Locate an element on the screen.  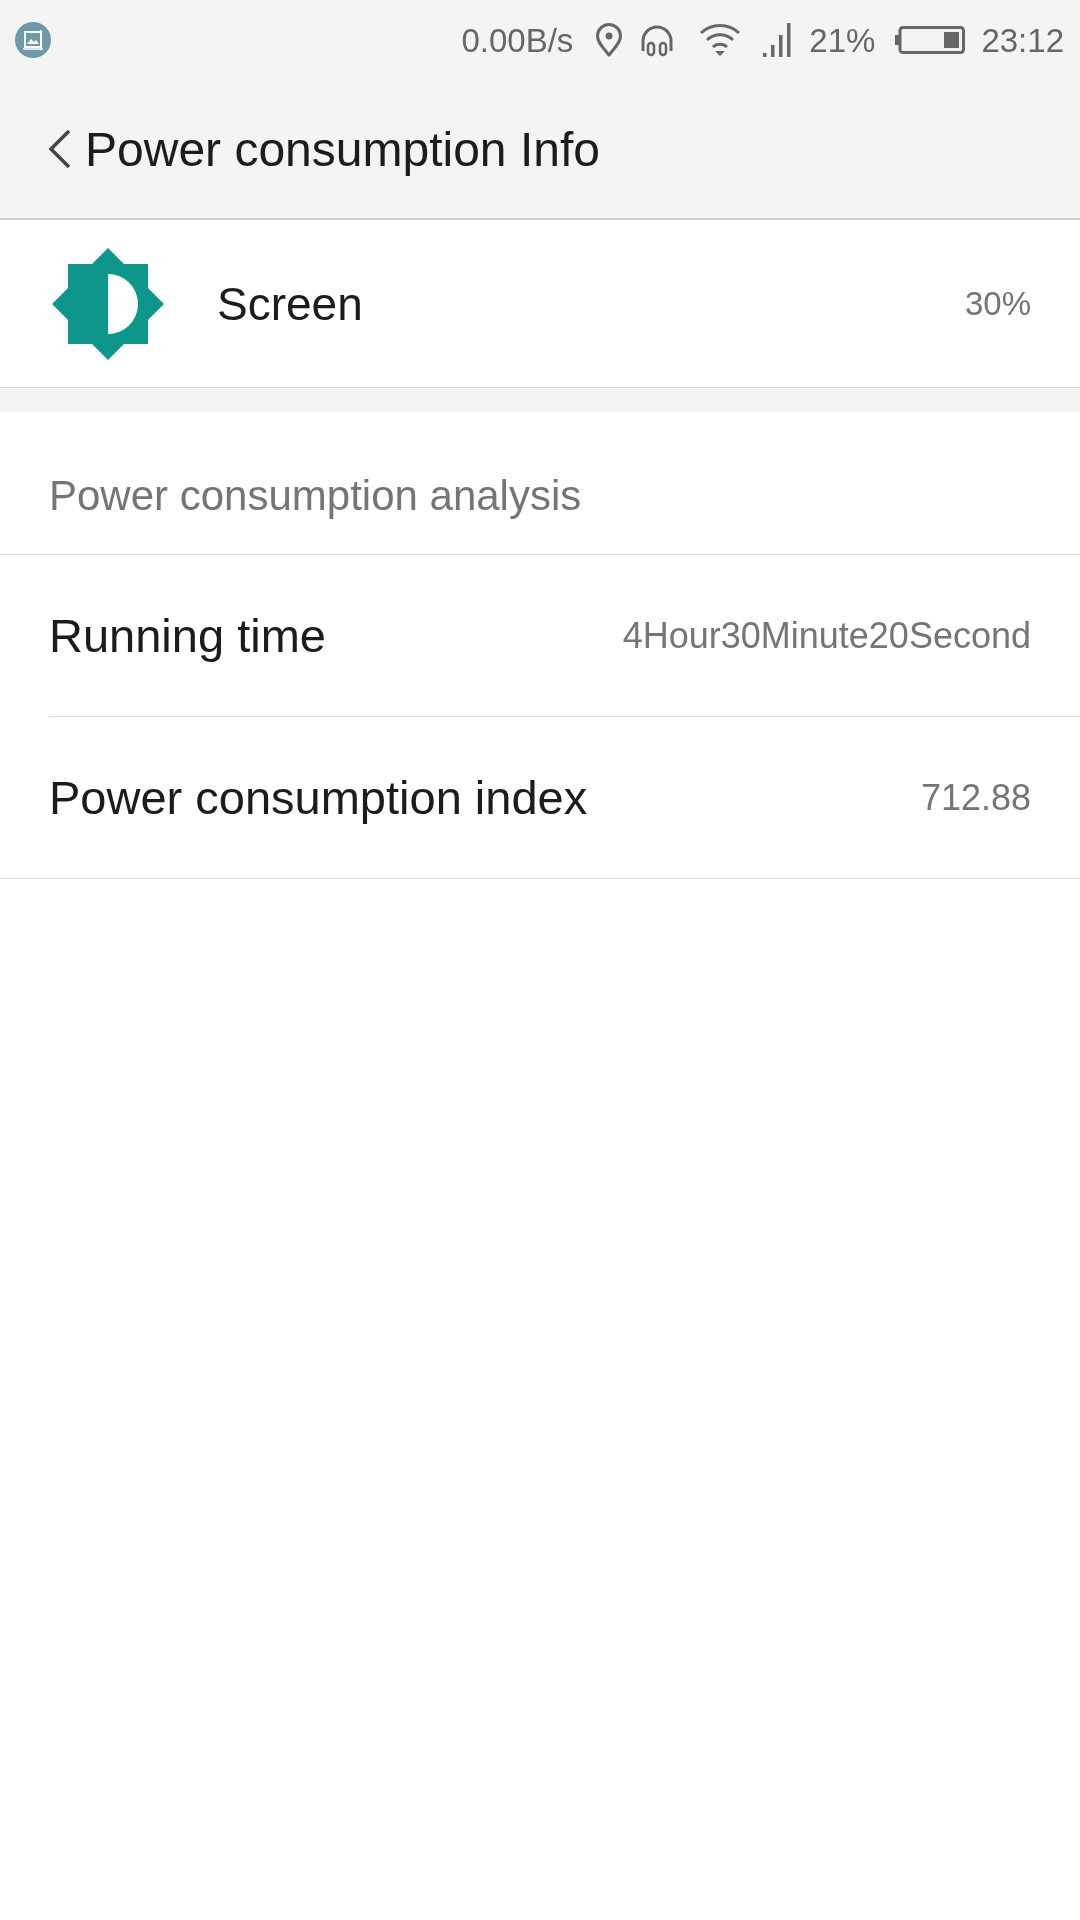
page-title: Power consumption Info is located at coordinates (342, 149).